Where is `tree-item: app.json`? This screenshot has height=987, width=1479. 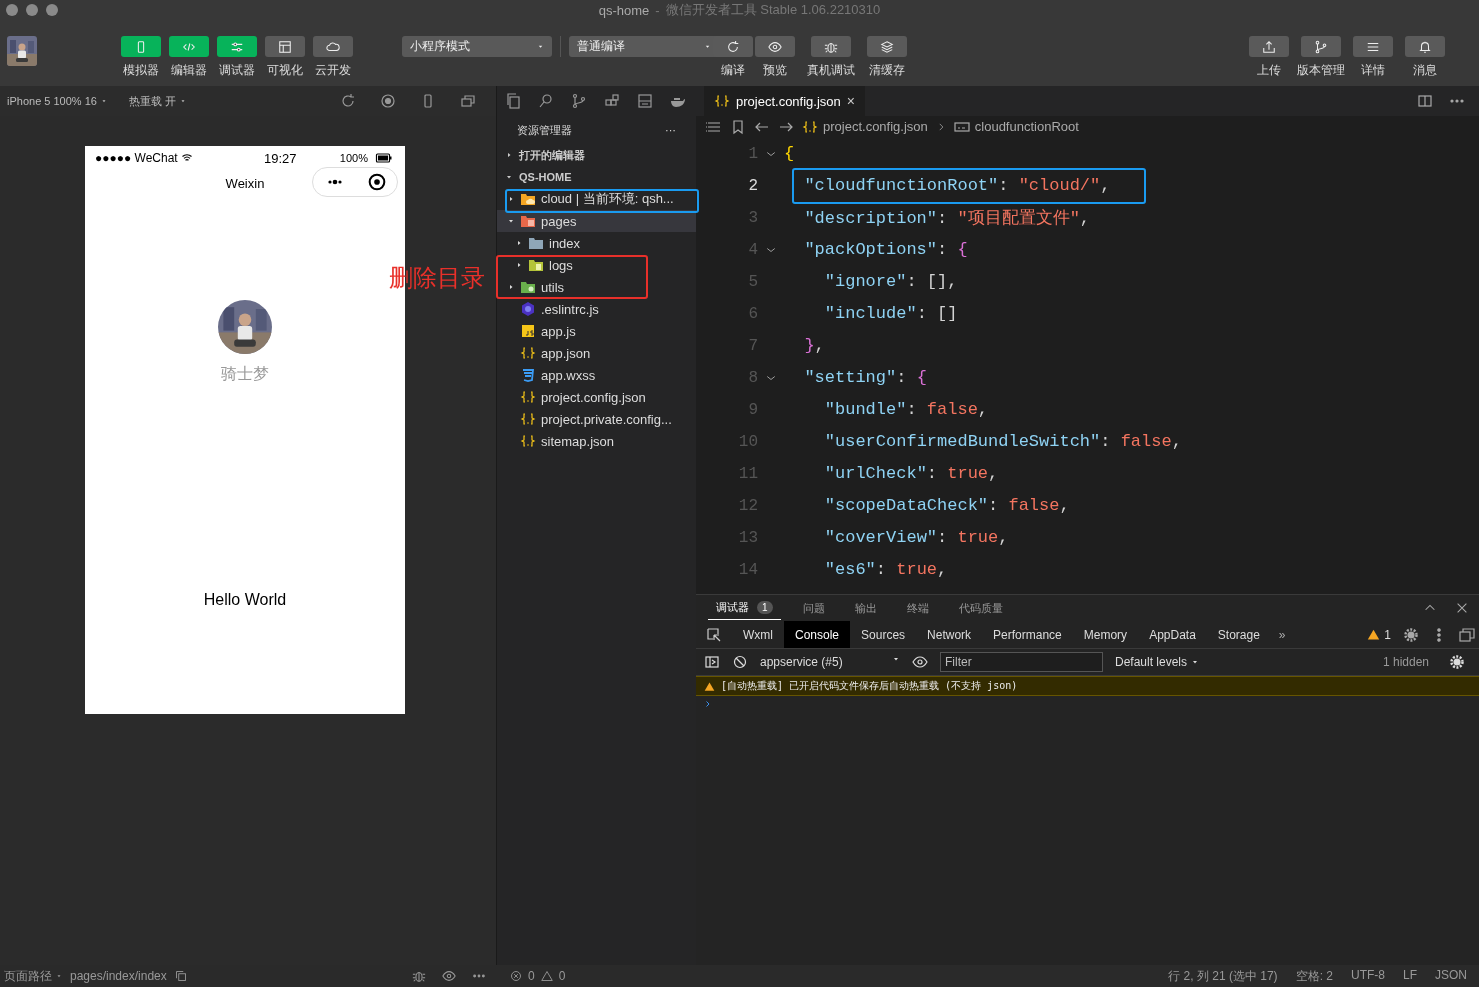
tree-item: app.json is located at coordinates (596, 353).